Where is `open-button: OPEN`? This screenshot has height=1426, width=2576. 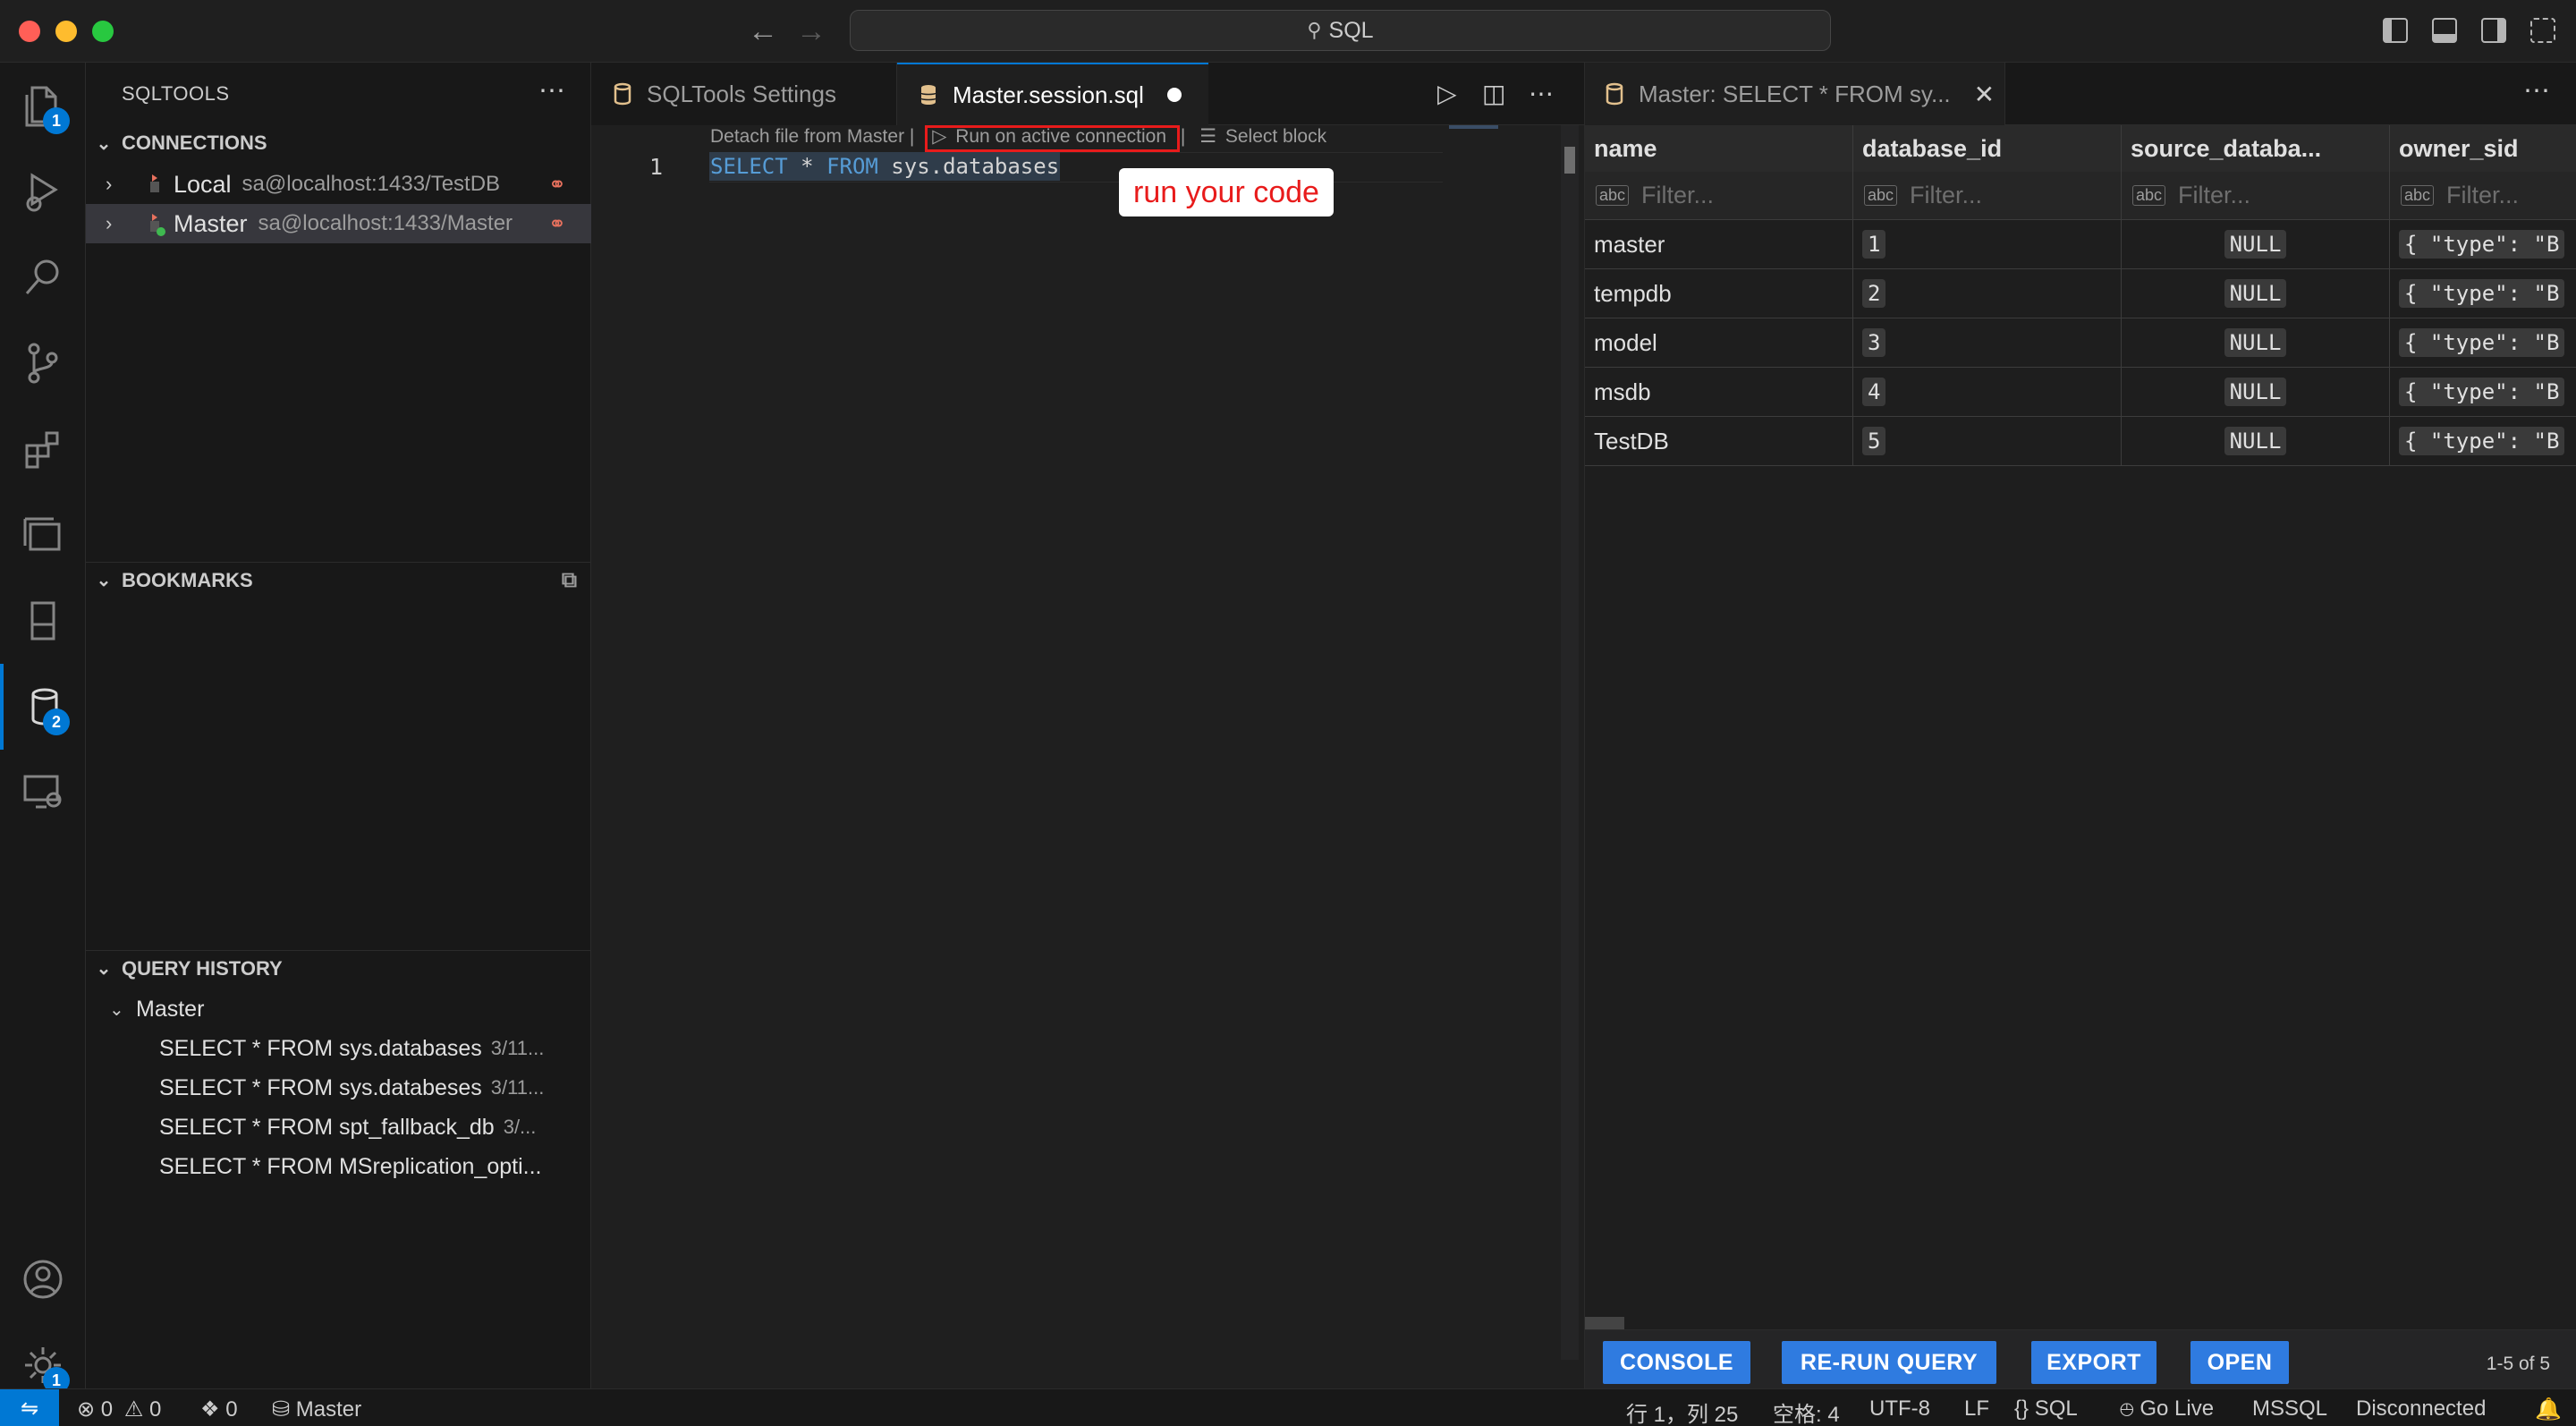
open-button: OPEN is located at coordinates (2239, 1363).